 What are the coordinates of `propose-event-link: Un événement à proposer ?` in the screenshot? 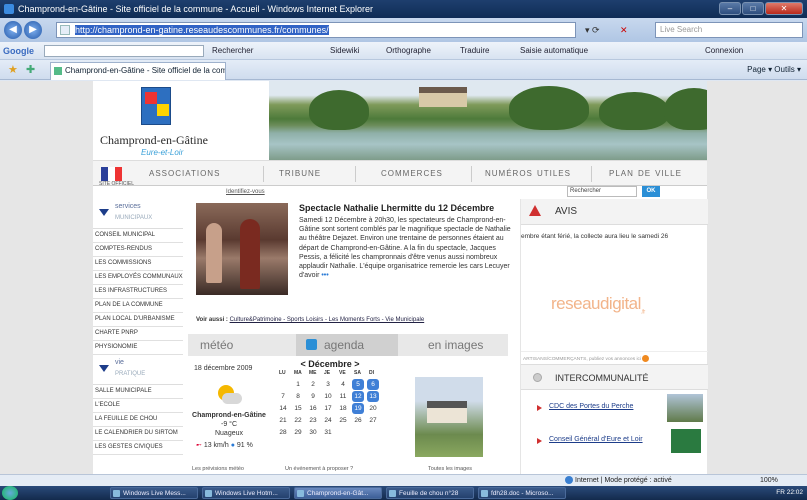 It's located at (319, 469).